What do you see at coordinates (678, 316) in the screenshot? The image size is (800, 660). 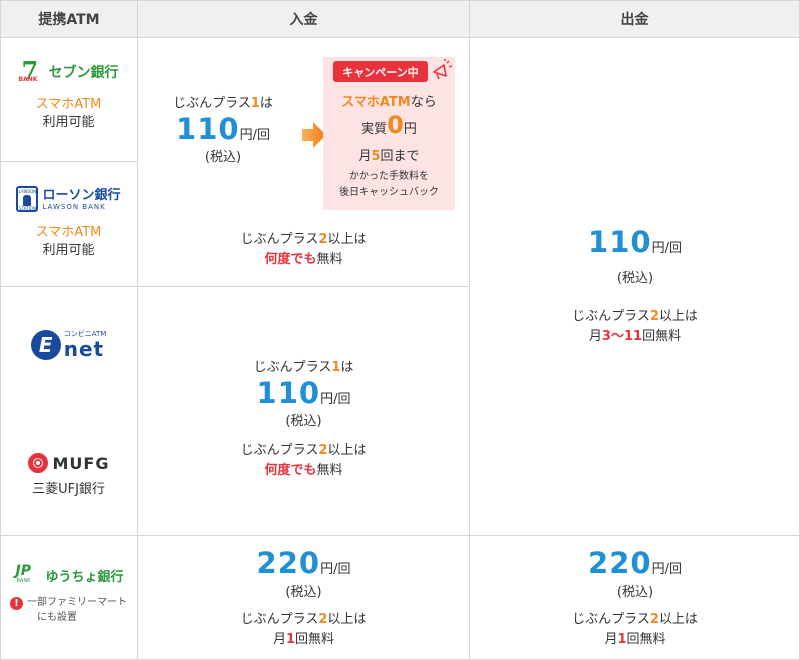 I see `withdraw-main-plus2-b: 以上は` at bounding box center [678, 316].